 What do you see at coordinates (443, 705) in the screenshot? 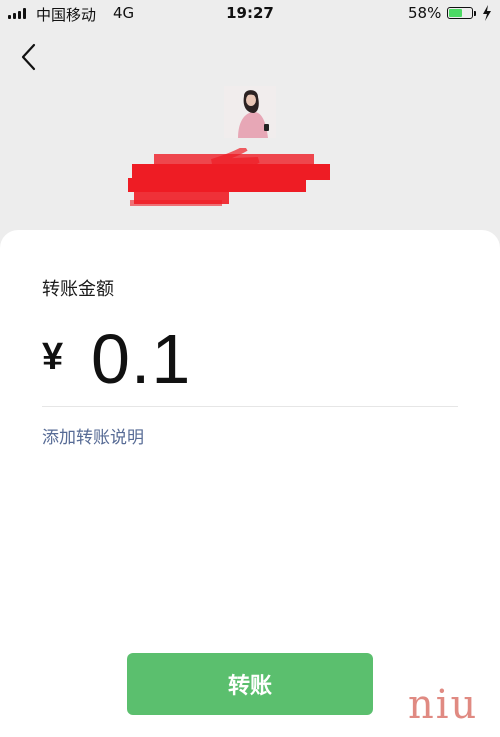
I see `watermark: niu` at bounding box center [443, 705].